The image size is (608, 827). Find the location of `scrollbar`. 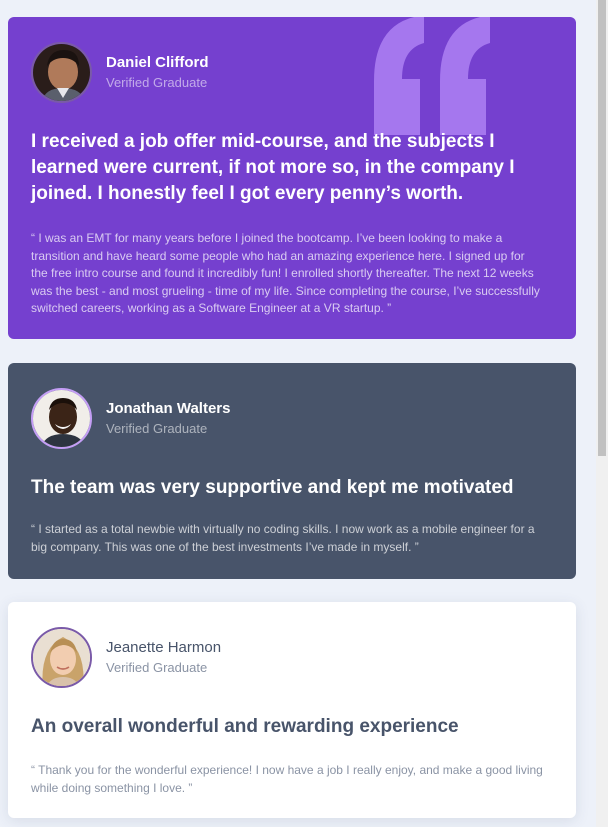

scrollbar is located at coordinates (602, 413).